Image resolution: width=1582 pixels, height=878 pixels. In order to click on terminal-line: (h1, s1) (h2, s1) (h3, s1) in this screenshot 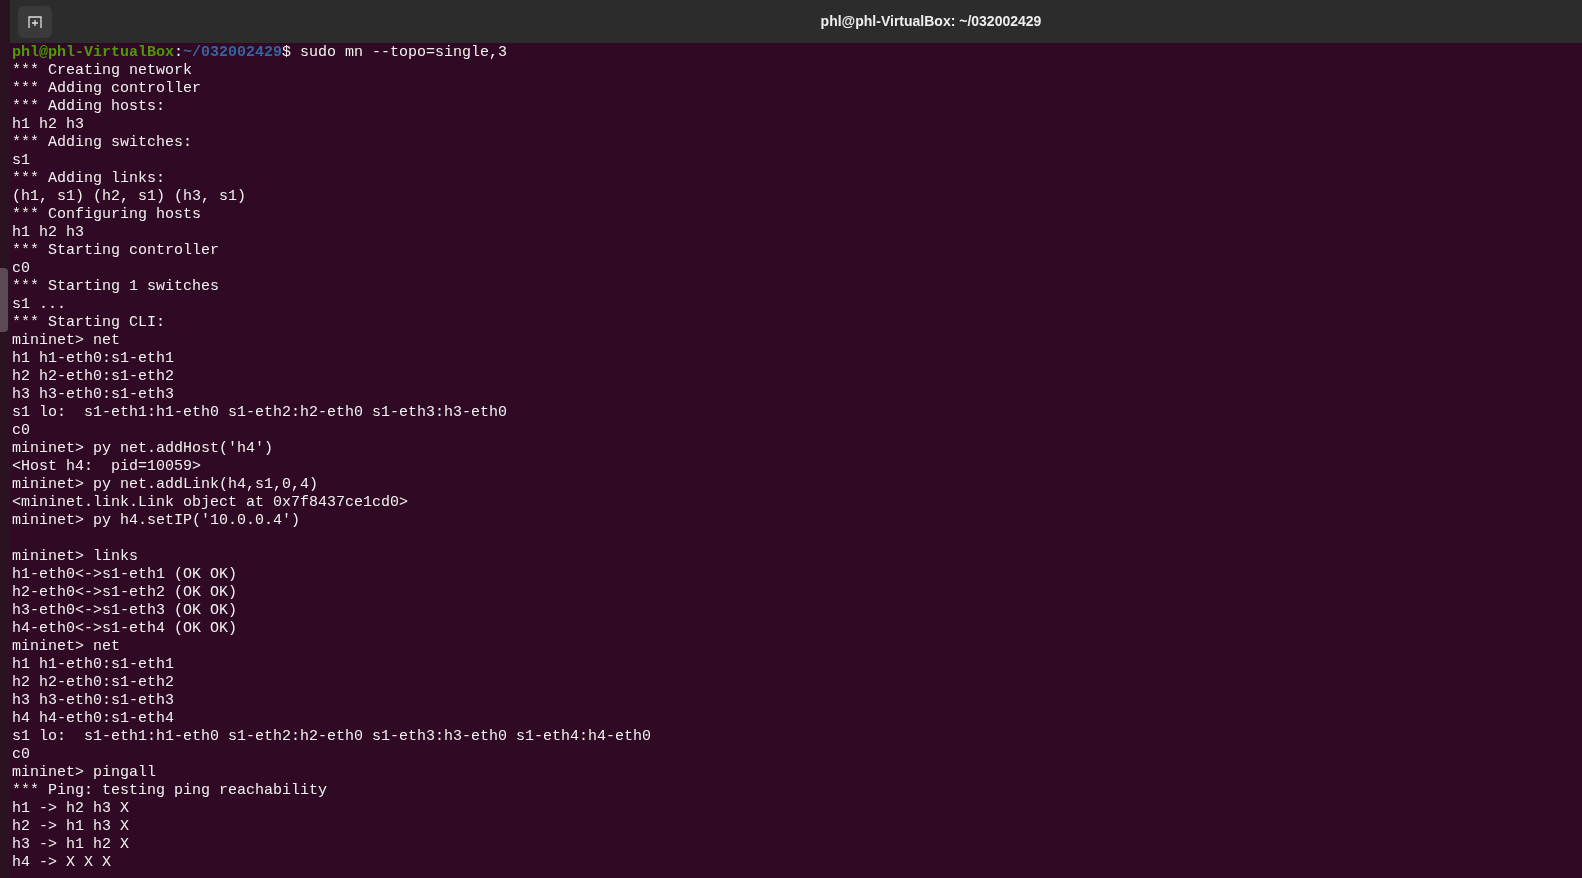, I will do `click(129, 197)`.